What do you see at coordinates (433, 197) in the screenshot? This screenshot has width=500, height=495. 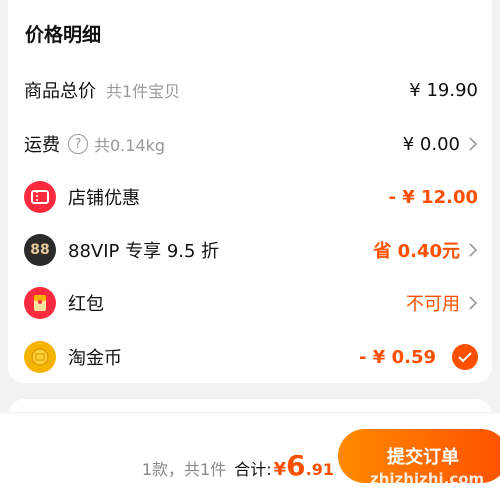 I see `store-discount-value: - ¥ 12.00` at bounding box center [433, 197].